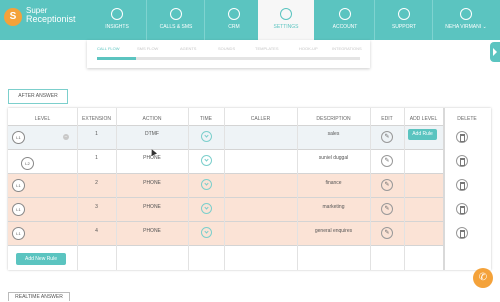 Image resolution: width=500 pixels, height=302 pixels. What do you see at coordinates (467, 119) in the screenshot?
I see `header-delete: DELETE` at bounding box center [467, 119].